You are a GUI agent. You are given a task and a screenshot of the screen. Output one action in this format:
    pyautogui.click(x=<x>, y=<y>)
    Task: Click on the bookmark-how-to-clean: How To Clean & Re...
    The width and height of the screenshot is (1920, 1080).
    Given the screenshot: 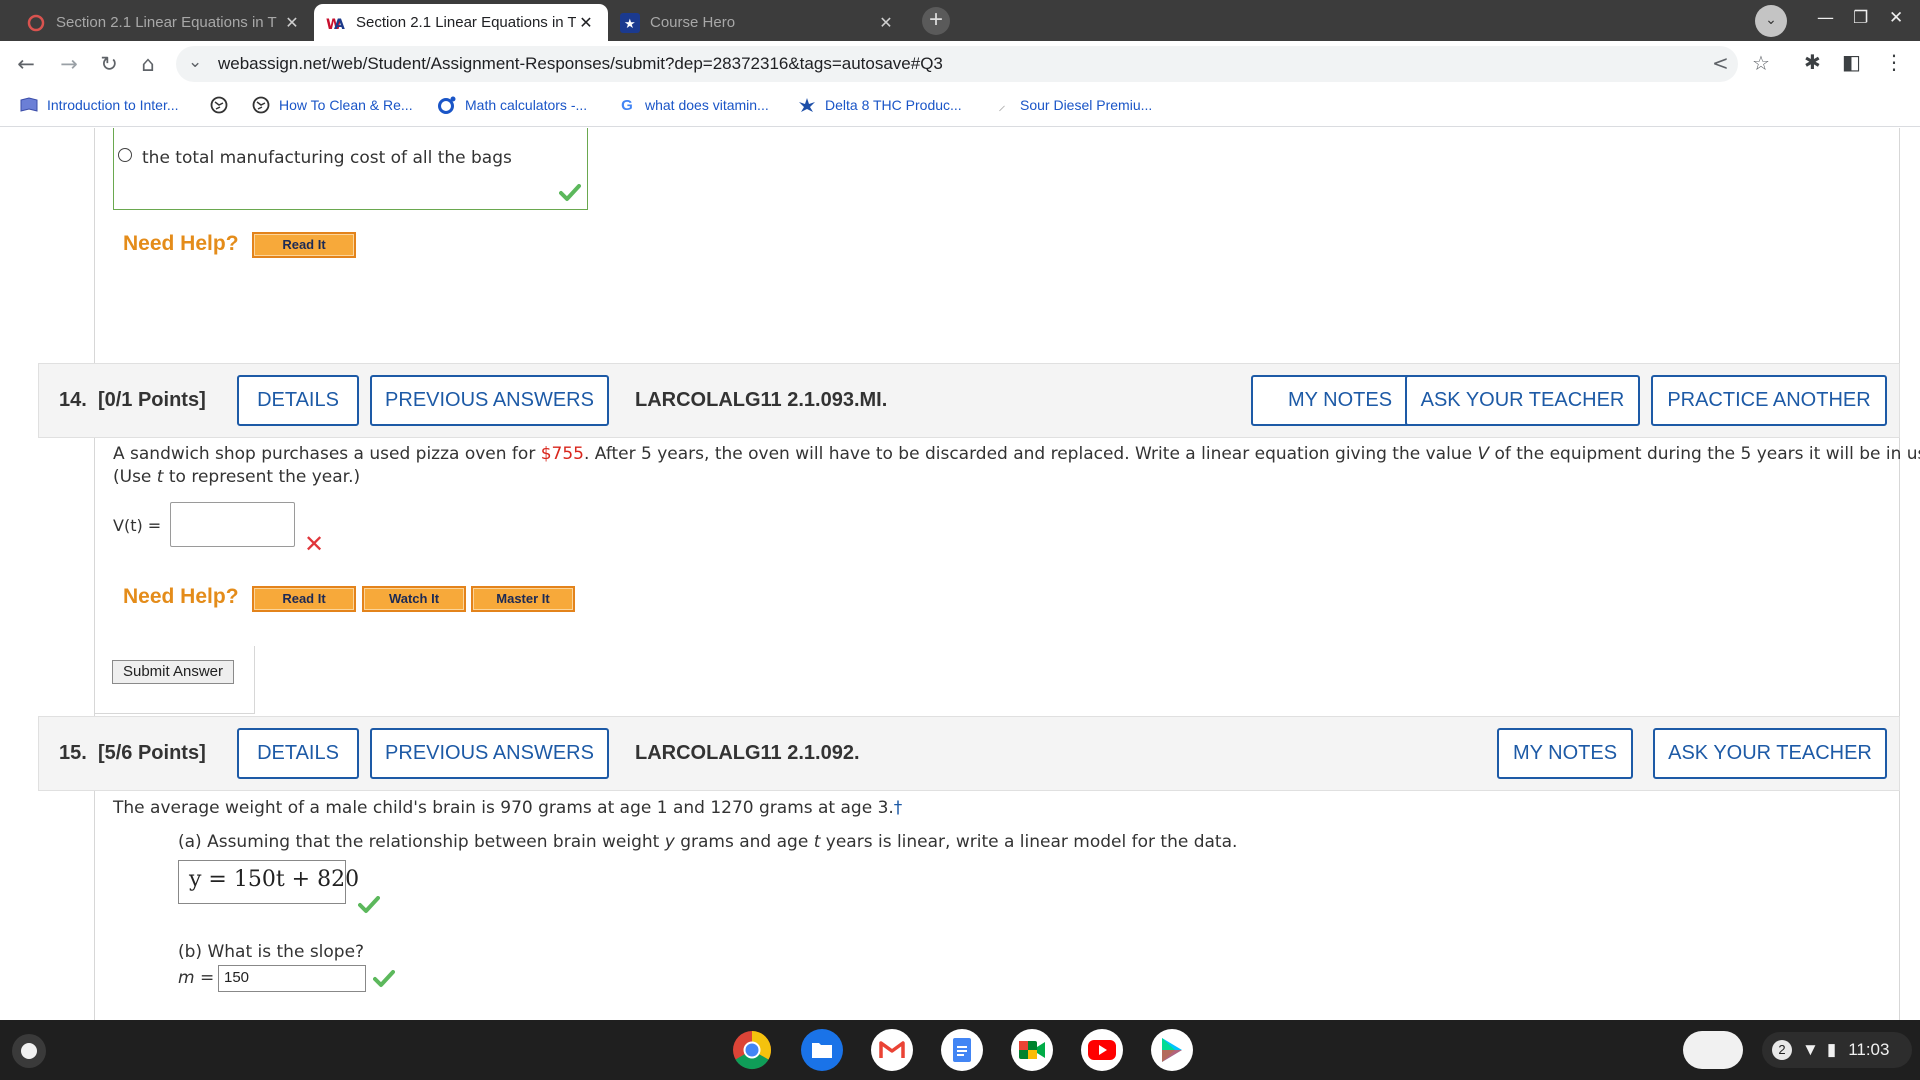 What is the action you would take?
    pyautogui.click(x=332, y=105)
    